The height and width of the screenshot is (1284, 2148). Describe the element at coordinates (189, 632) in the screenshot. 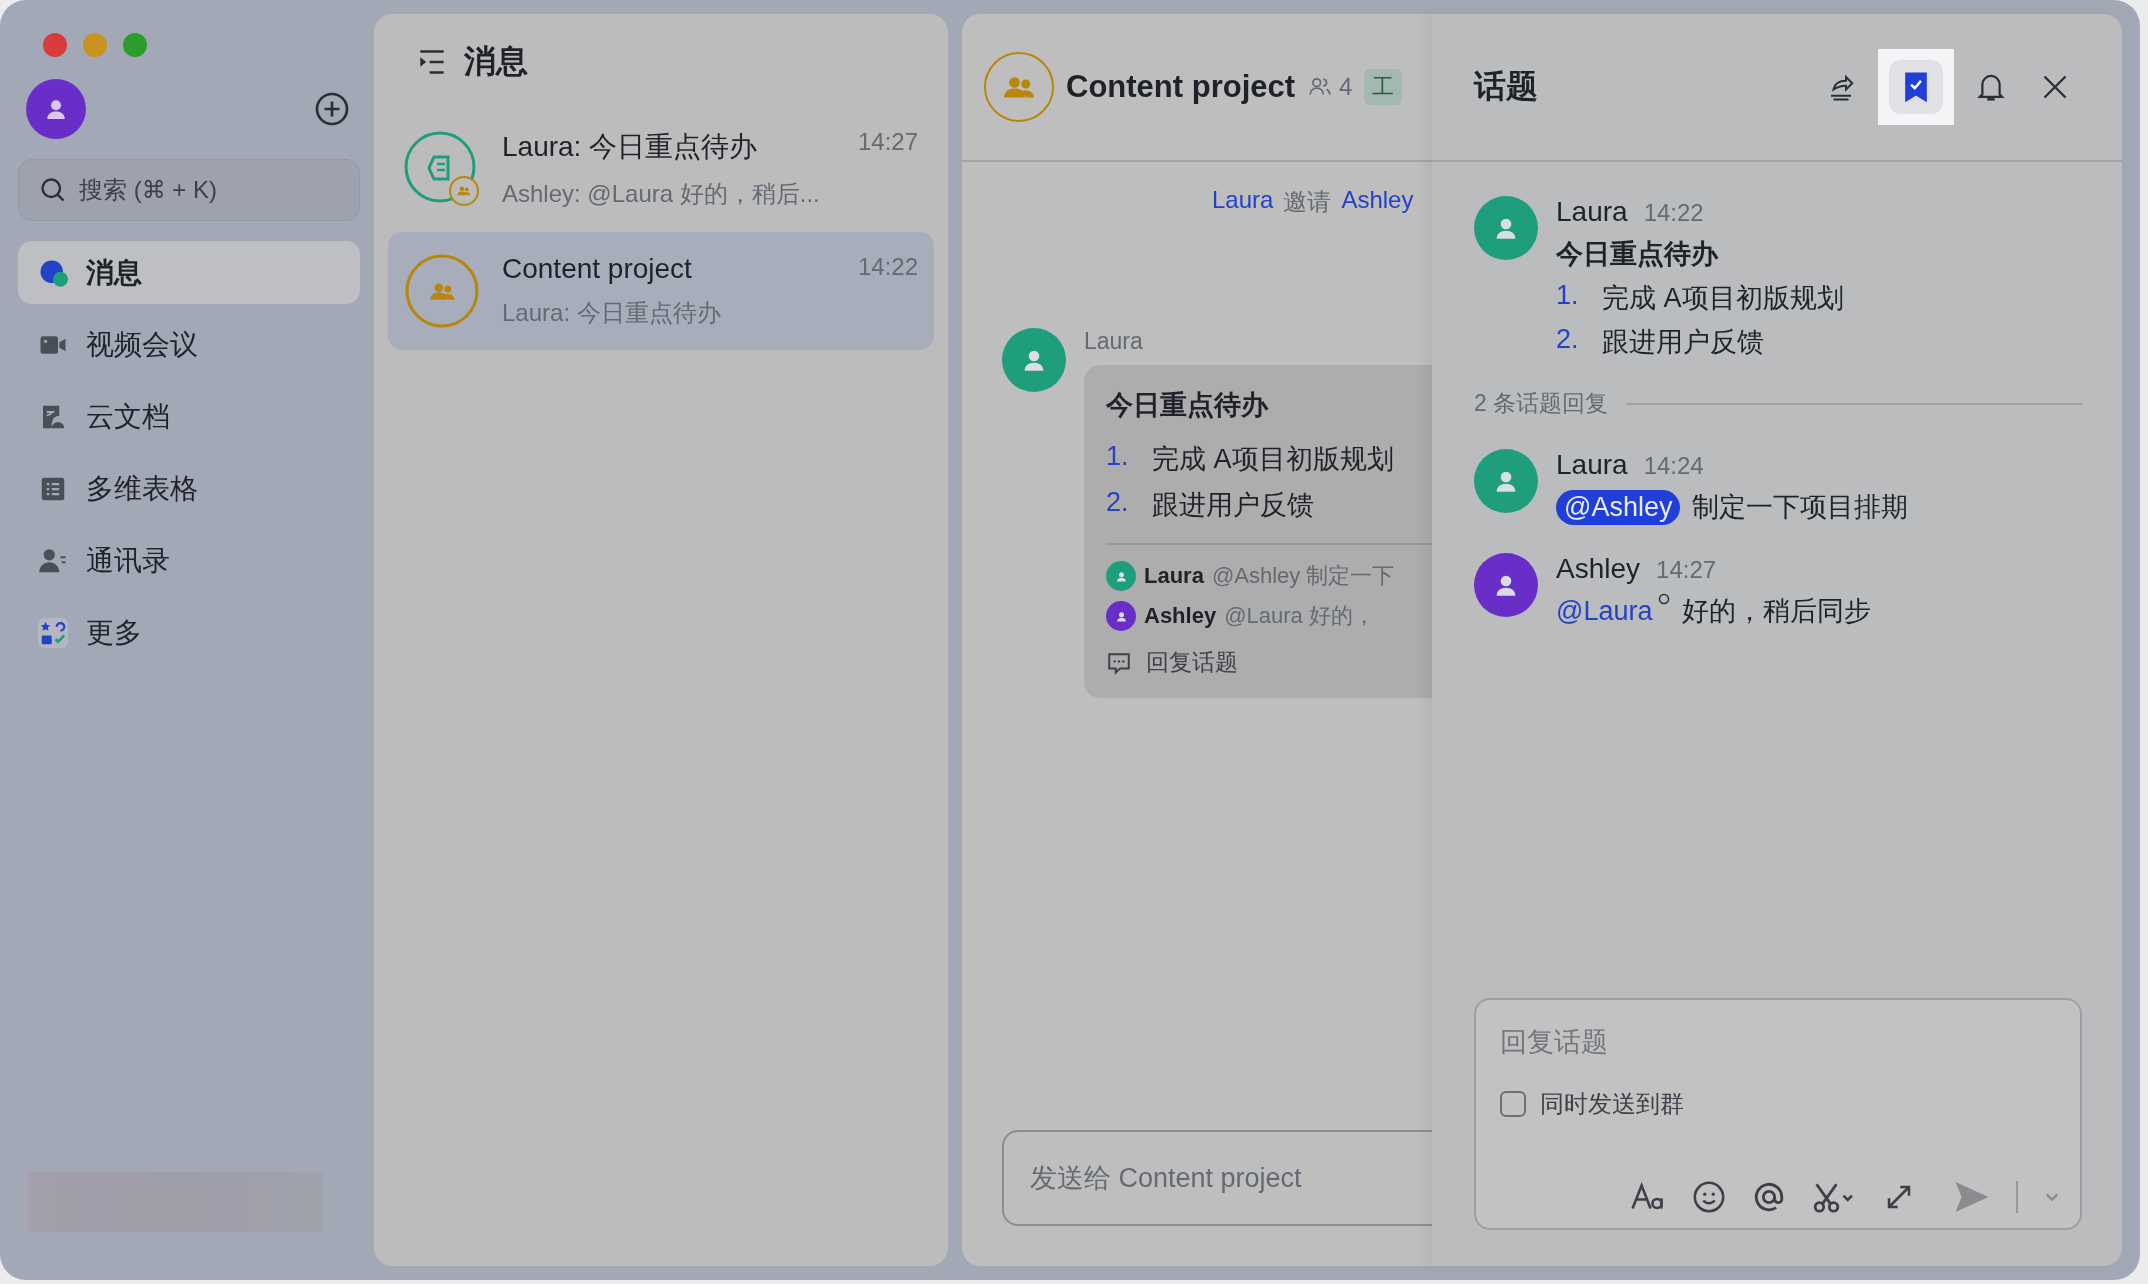

I see `nav-item: 更多` at that location.